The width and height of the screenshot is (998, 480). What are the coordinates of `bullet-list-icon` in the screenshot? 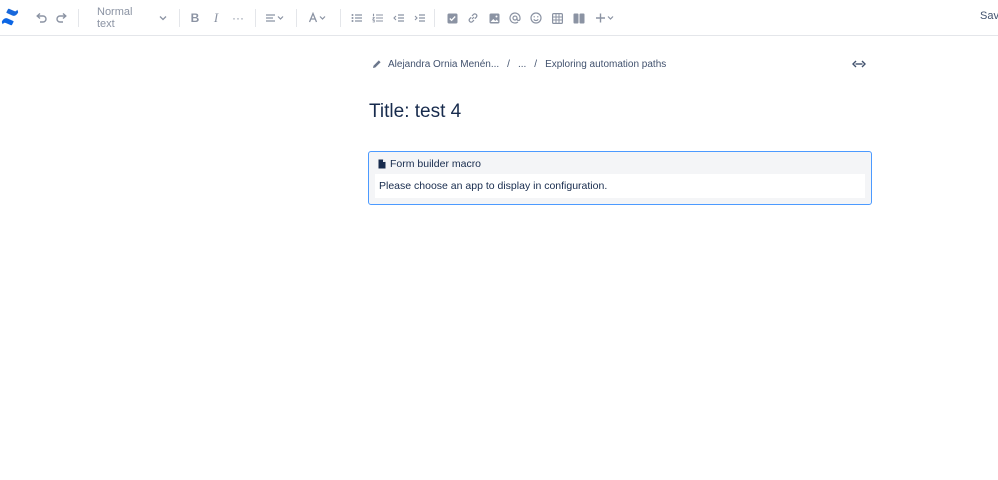 It's located at (356, 18).